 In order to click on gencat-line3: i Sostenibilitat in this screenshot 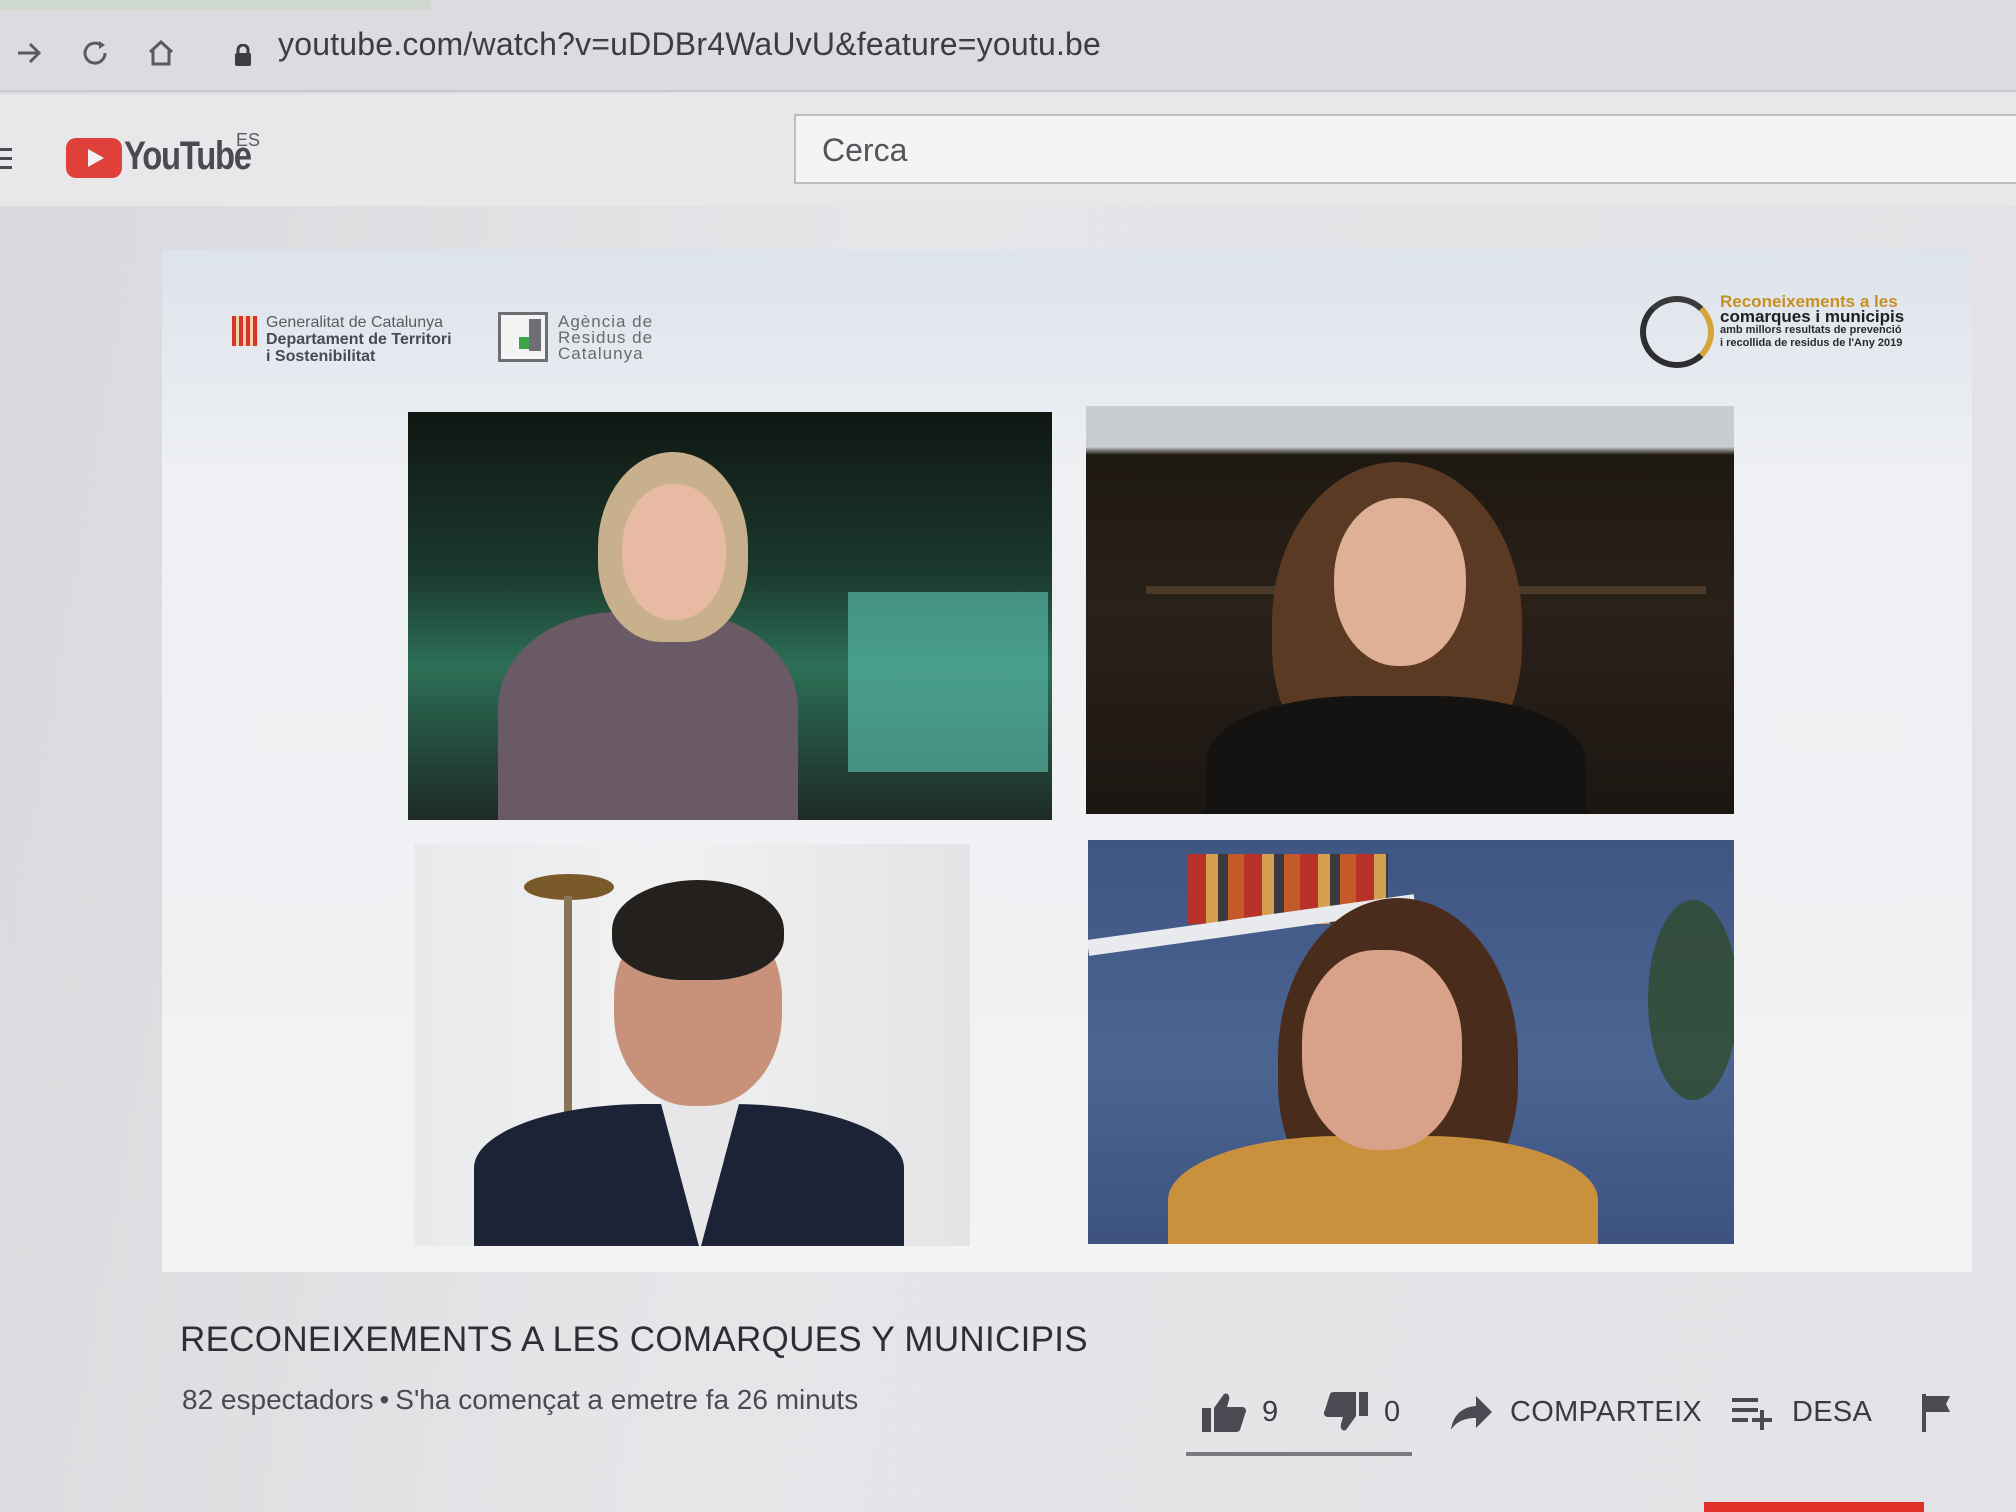, I will do `click(321, 356)`.